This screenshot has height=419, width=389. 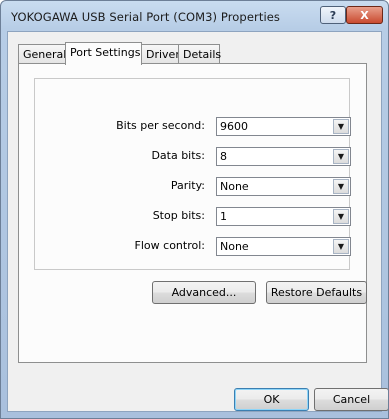 What do you see at coordinates (223, 216) in the screenshot?
I see `stop-bits-value: 1` at bounding box center [223, 216].